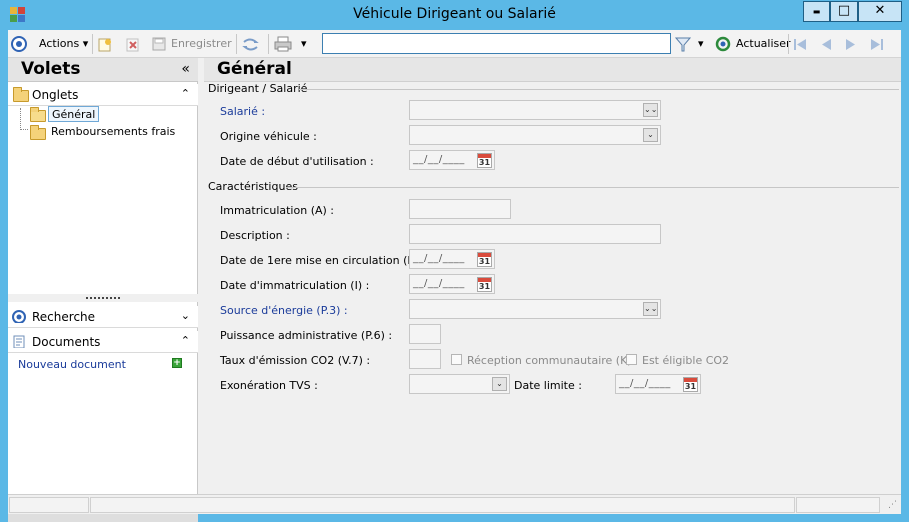  I want to click on actions-menu-button: Actions ▾, so click(63, 44).